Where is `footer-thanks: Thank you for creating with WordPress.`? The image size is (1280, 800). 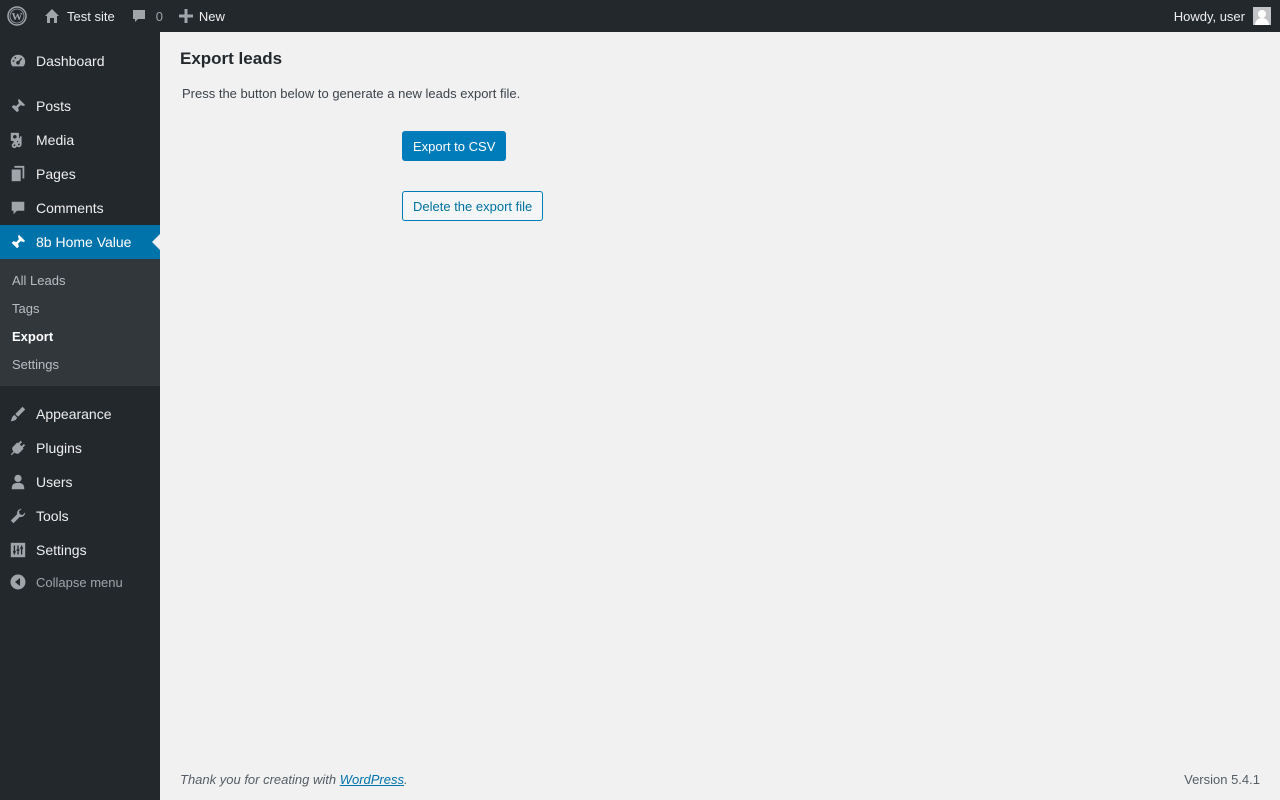 footer-thanks: Thank you for creating with WordPress. is located at coordinates (294, 779).